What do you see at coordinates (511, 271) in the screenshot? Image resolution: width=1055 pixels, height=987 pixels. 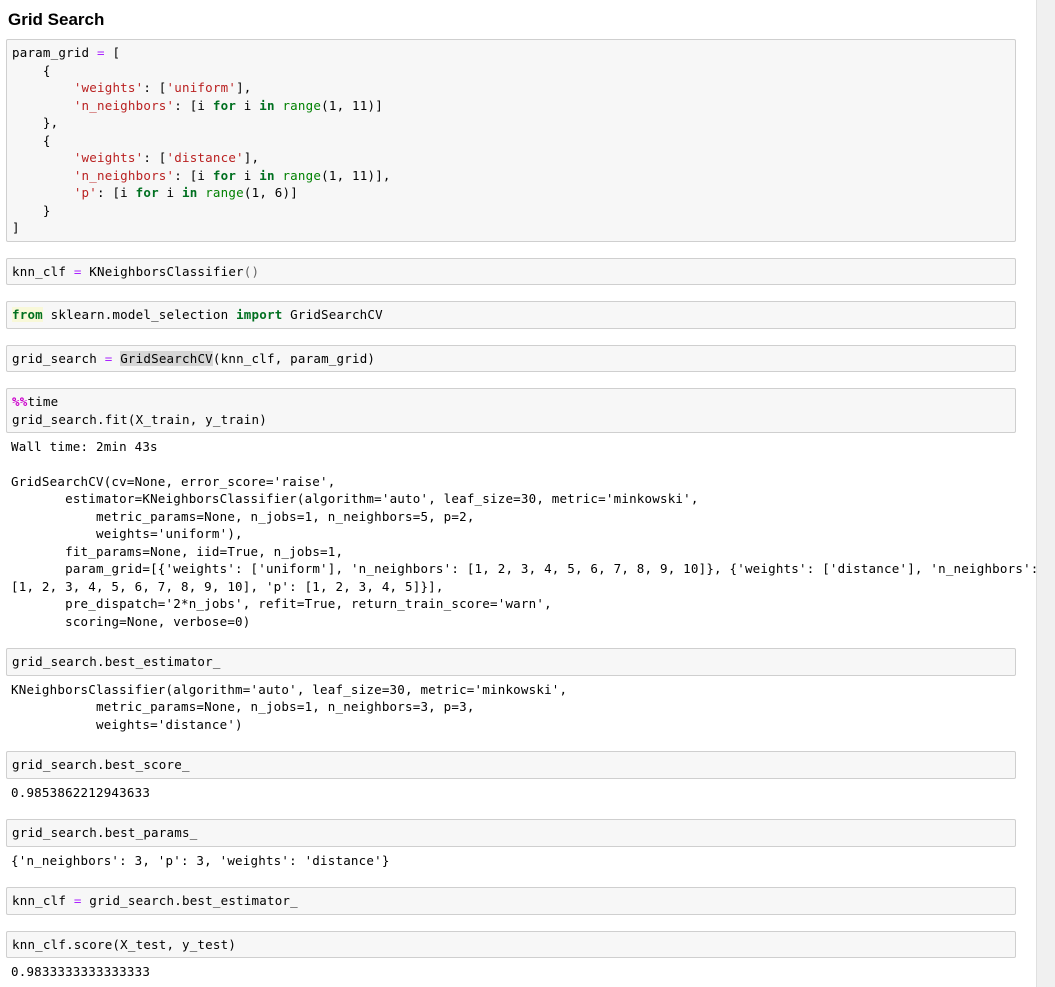 I see `code-input-area: knn_clf = KNeighborsClassifier()` at bounding box center [511, 271].